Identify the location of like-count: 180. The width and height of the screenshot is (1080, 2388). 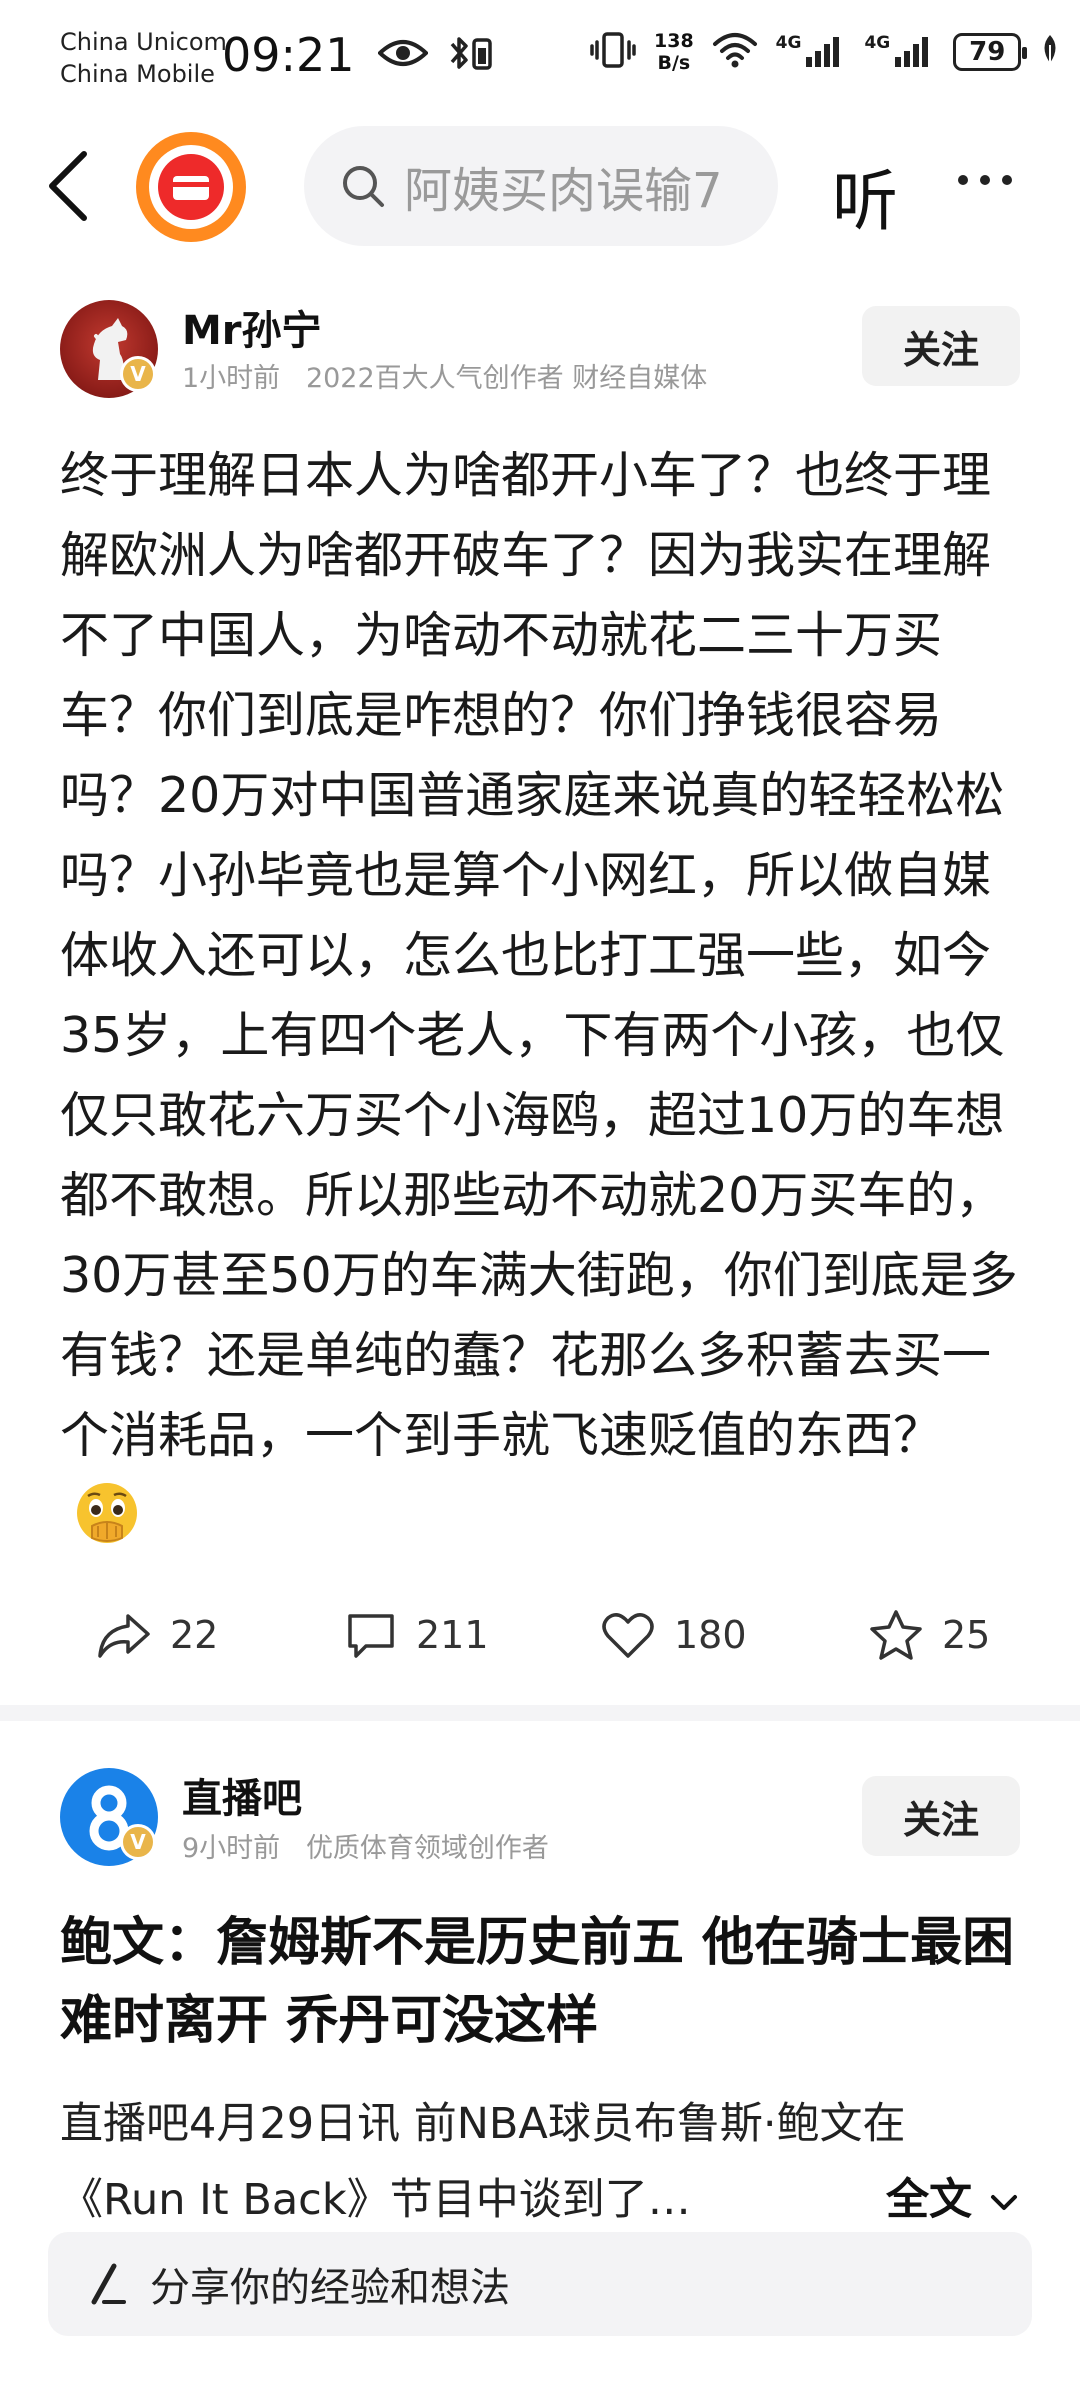
(710, 1635).